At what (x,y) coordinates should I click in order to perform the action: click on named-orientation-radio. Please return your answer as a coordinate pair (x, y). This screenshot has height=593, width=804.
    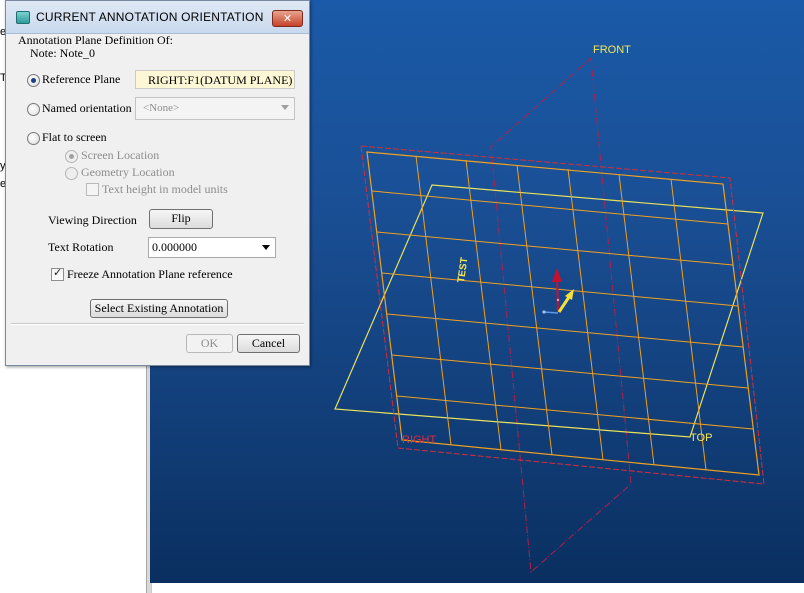
    Looking at the image, I should click on (33, 109).